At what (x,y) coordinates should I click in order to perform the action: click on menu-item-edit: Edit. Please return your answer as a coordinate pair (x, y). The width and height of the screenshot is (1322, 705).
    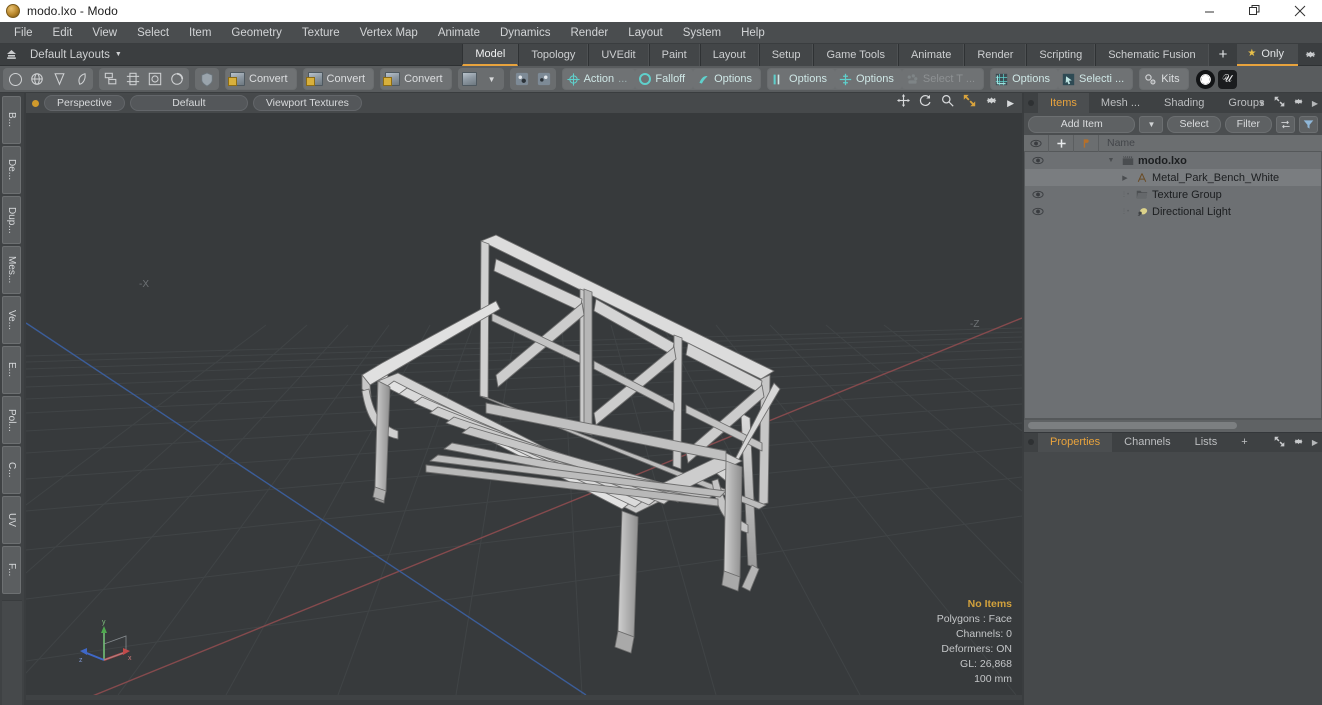
    Looking at the image, I should click on (63, 33).